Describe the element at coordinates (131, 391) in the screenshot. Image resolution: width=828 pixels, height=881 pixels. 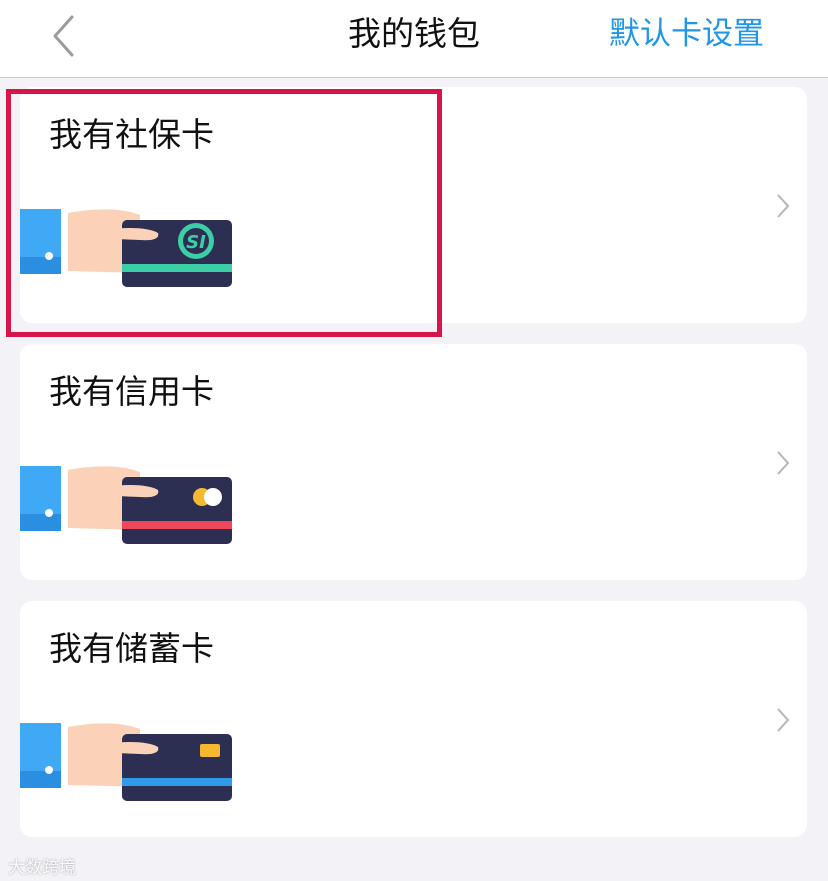
I see `card-label: 我有信用卡` at that location.